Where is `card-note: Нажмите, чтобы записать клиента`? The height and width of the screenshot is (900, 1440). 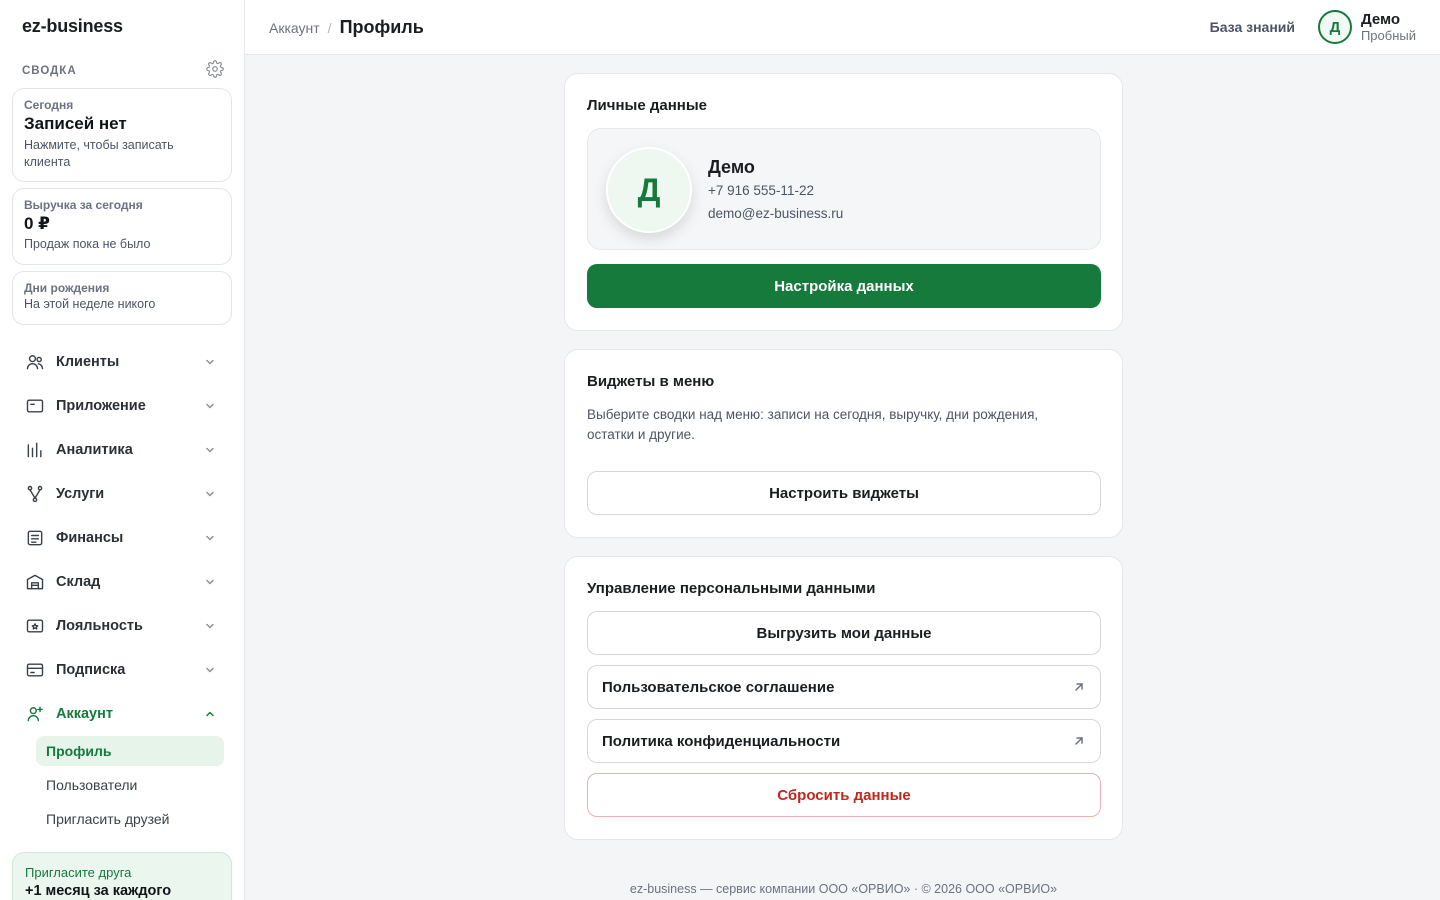 card-note: Нажмите, чтобы записать клиента is located at coordinates (99, 153).